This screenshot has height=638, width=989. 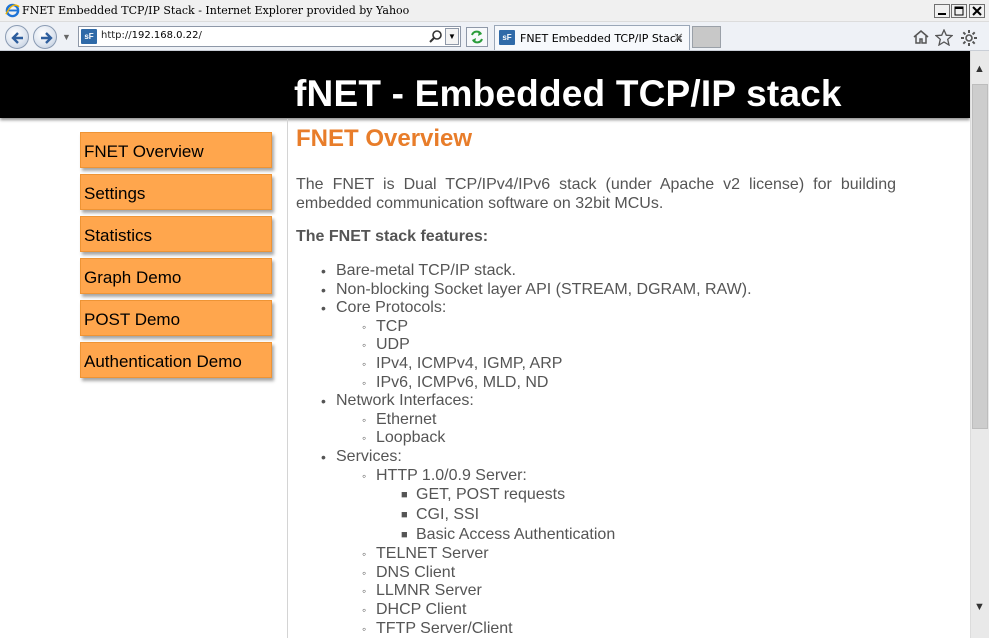 What do you see at coordinates (384, 138) in the screenshot?
I see `page-title: FNET Overview` at bounding box center [384, 138].